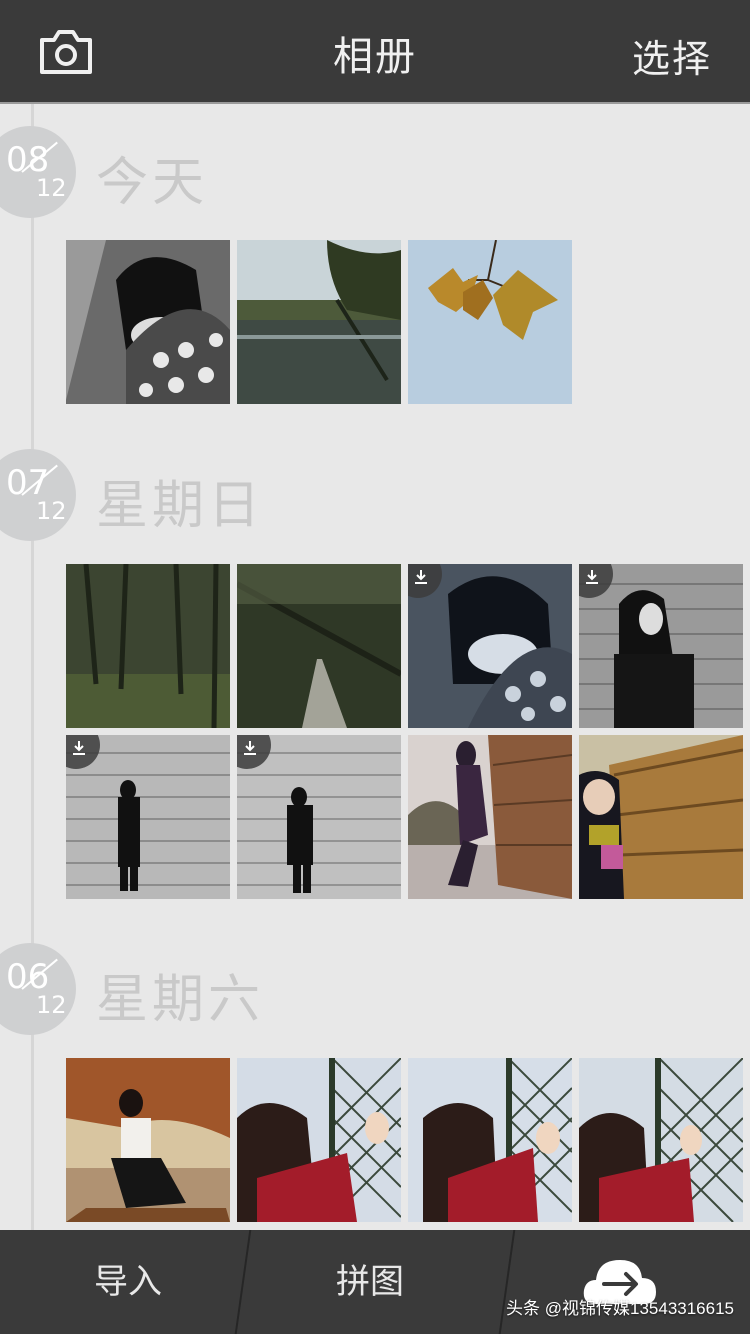  I want to click on watermark-text: 头条 @视锦传媒13543316615, so click(620, 1308).